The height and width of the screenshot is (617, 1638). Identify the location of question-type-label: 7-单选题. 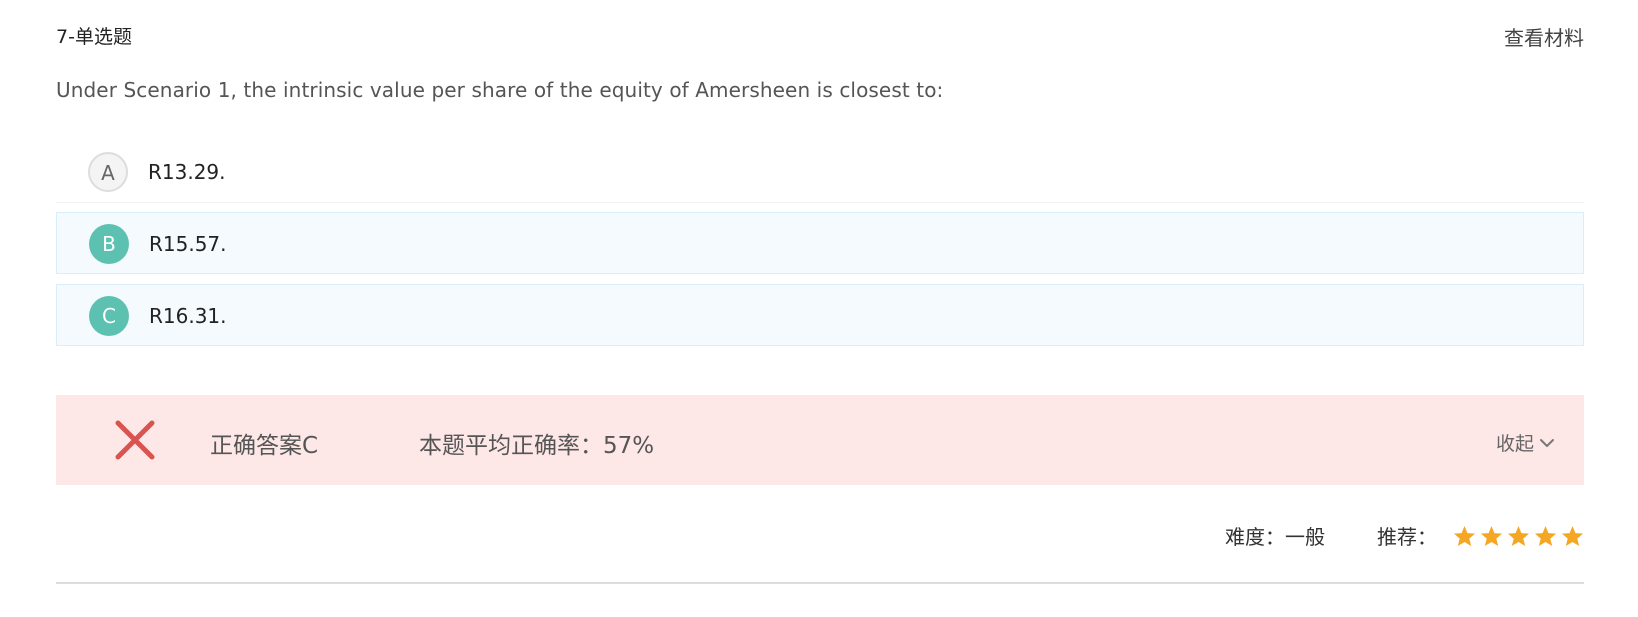
(94, 37).